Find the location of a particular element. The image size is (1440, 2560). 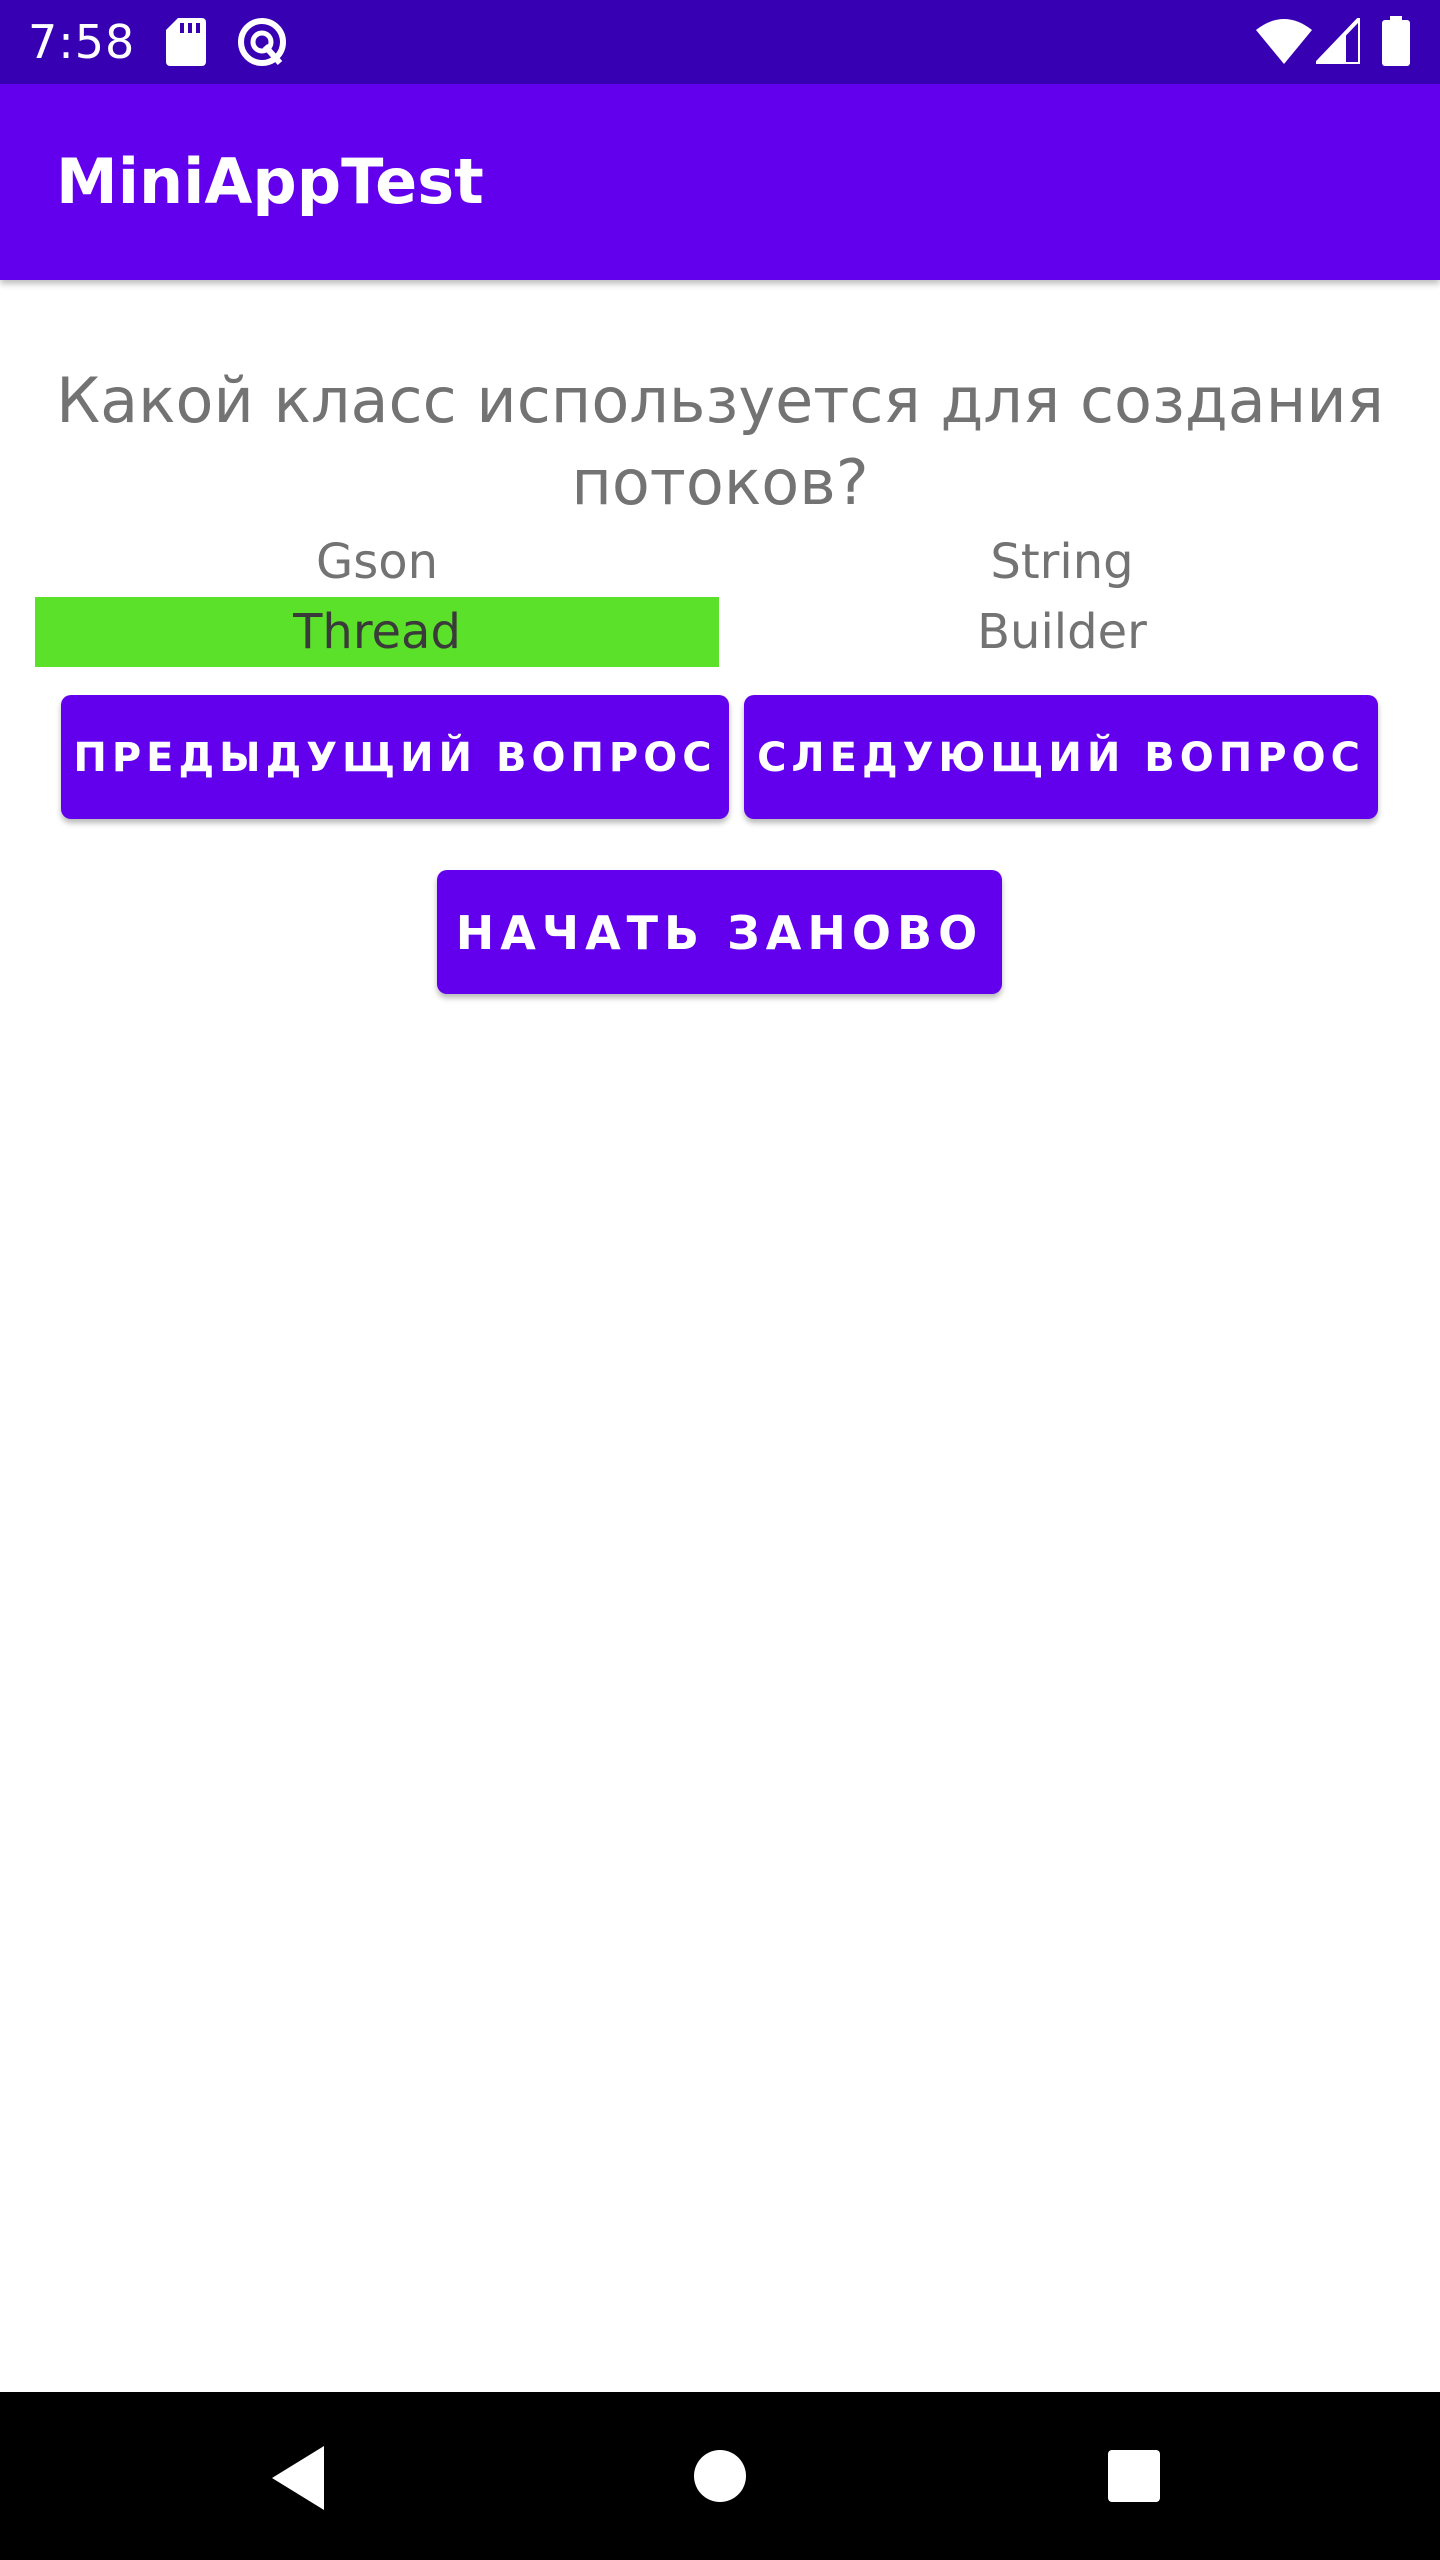

answer-option: String is located at coordinates (1062, 562).